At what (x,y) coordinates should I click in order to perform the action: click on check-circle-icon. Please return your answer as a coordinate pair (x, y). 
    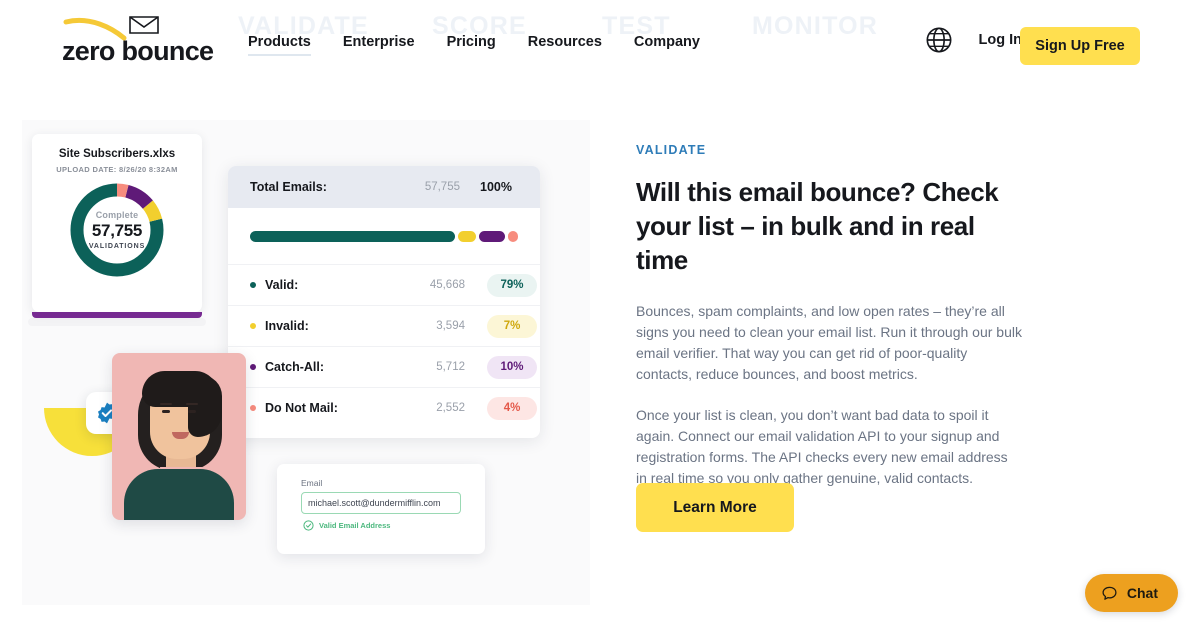
    Looking at the image, I should click on (308, 525).